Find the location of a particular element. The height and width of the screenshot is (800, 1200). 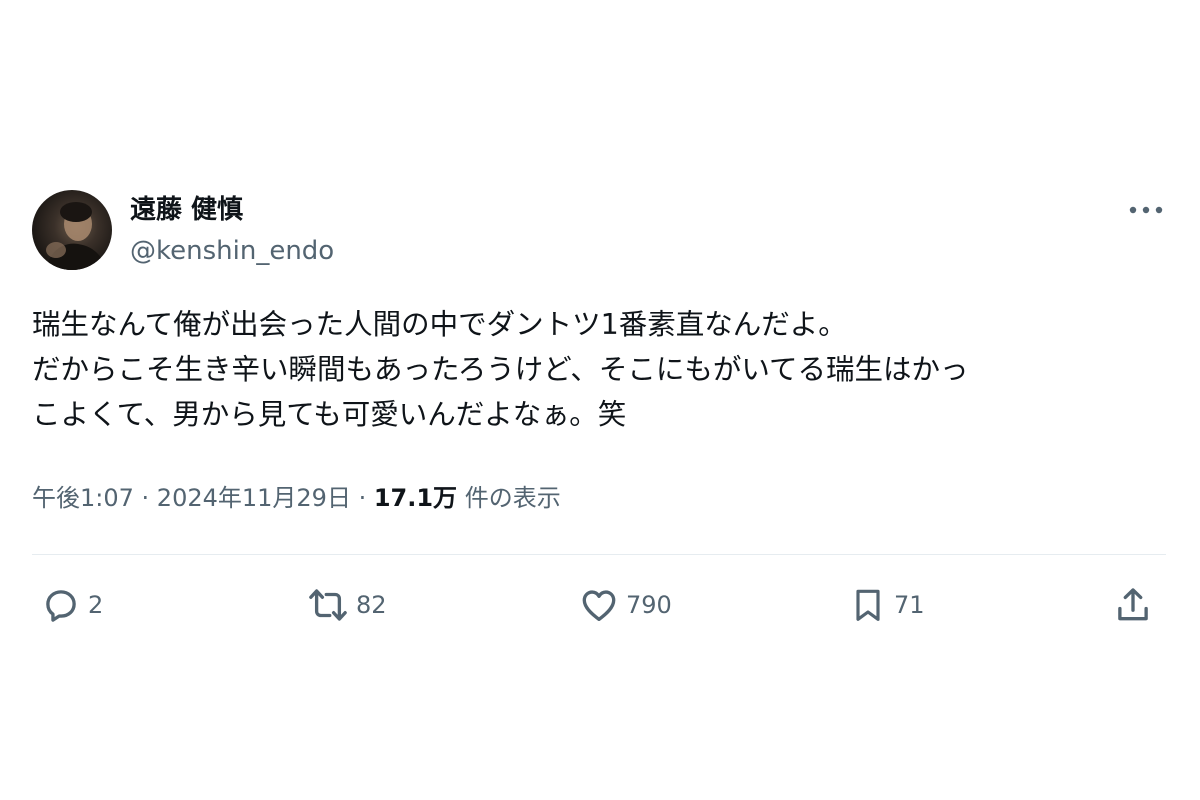

author-display-name: 遠藤 健慎 is located at coordinates (186, 210).